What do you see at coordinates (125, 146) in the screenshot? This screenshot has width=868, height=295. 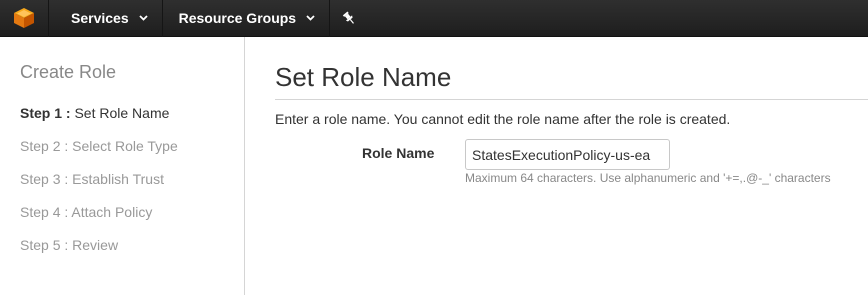 I see `step-label: Select Role Type` at bounding box center [125, 146].